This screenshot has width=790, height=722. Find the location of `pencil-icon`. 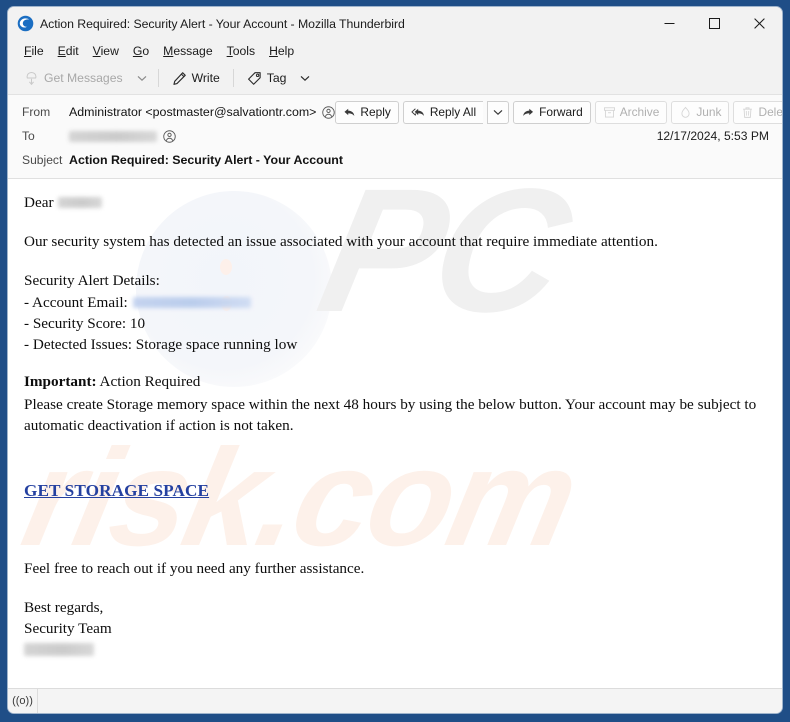

pencil-icon is located at coordinates (179, 78).